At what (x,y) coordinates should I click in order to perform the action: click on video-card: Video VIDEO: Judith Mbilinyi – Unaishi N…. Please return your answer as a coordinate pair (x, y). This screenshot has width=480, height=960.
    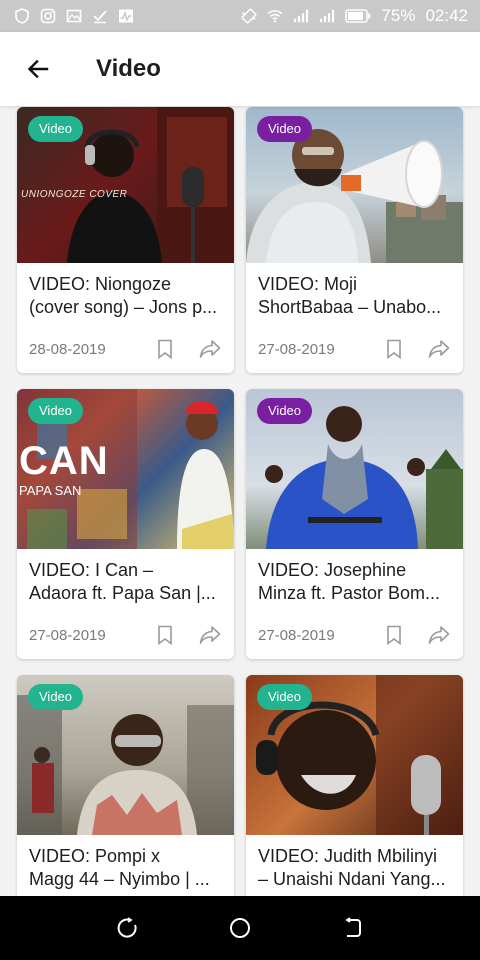
    Looking at the image, I should click on (354, 785).